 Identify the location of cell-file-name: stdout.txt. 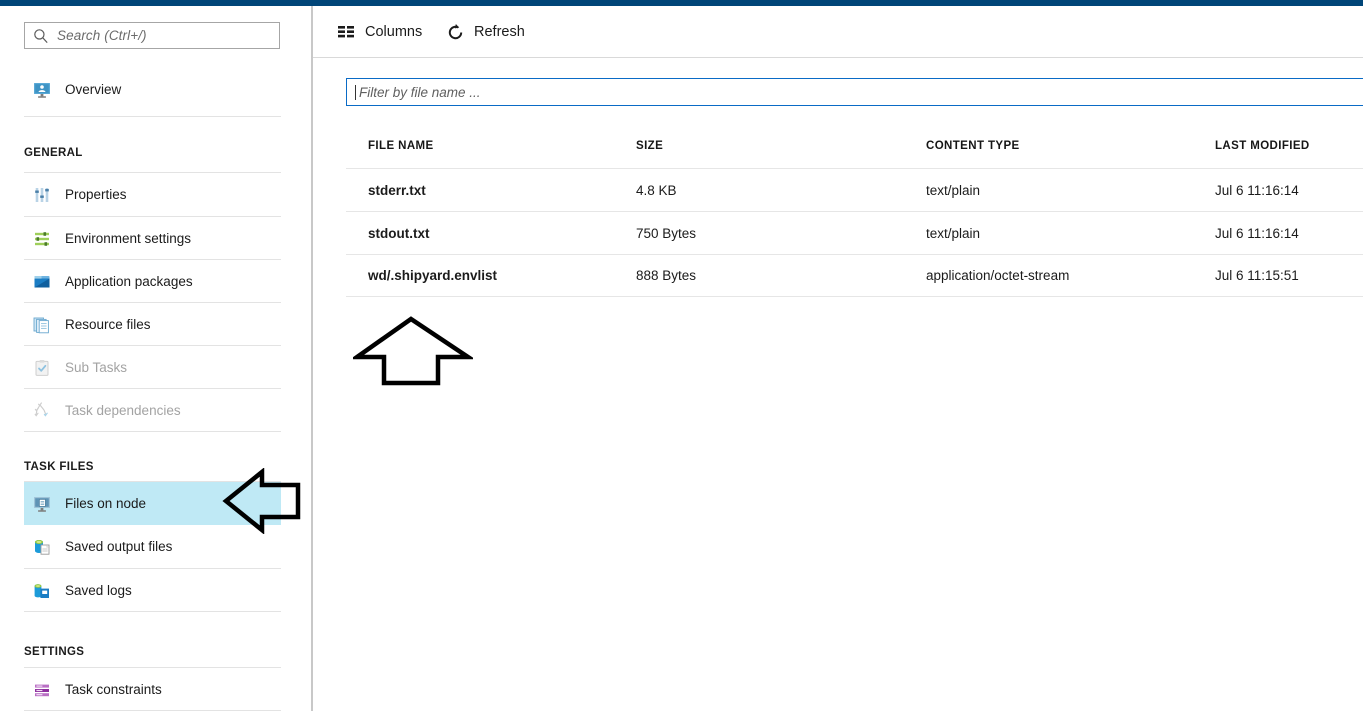
(399, 233).